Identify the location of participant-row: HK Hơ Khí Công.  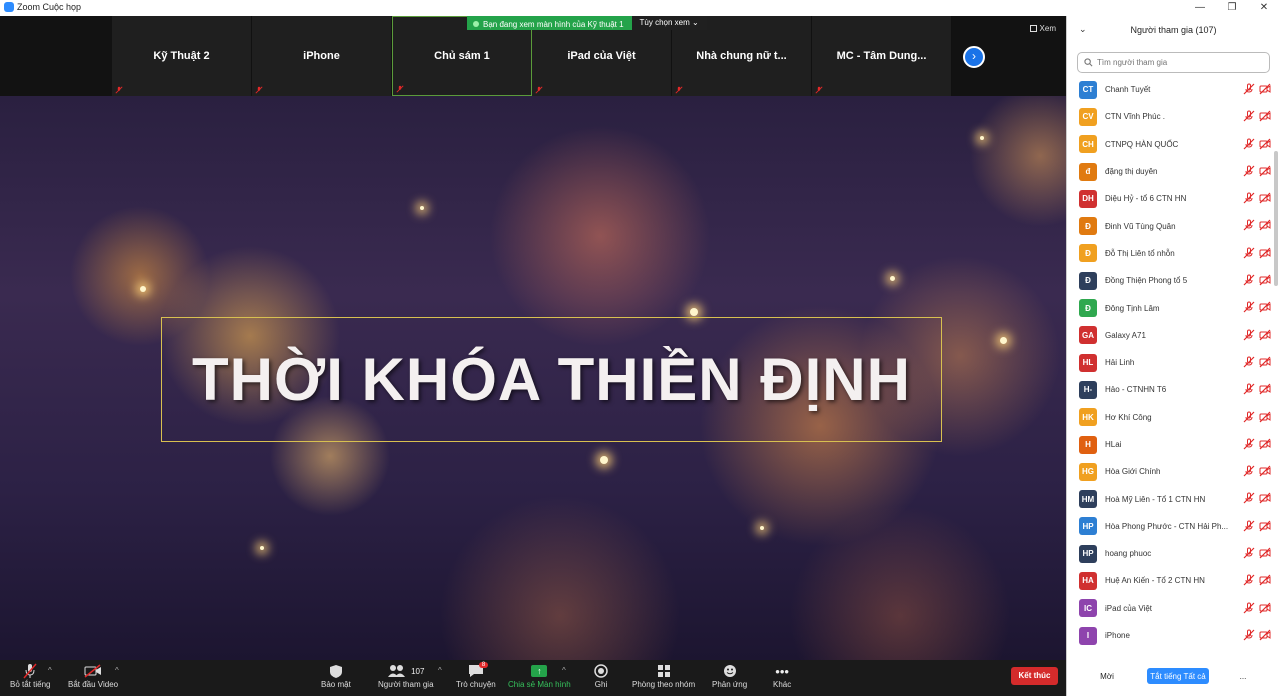
(1171, 417).